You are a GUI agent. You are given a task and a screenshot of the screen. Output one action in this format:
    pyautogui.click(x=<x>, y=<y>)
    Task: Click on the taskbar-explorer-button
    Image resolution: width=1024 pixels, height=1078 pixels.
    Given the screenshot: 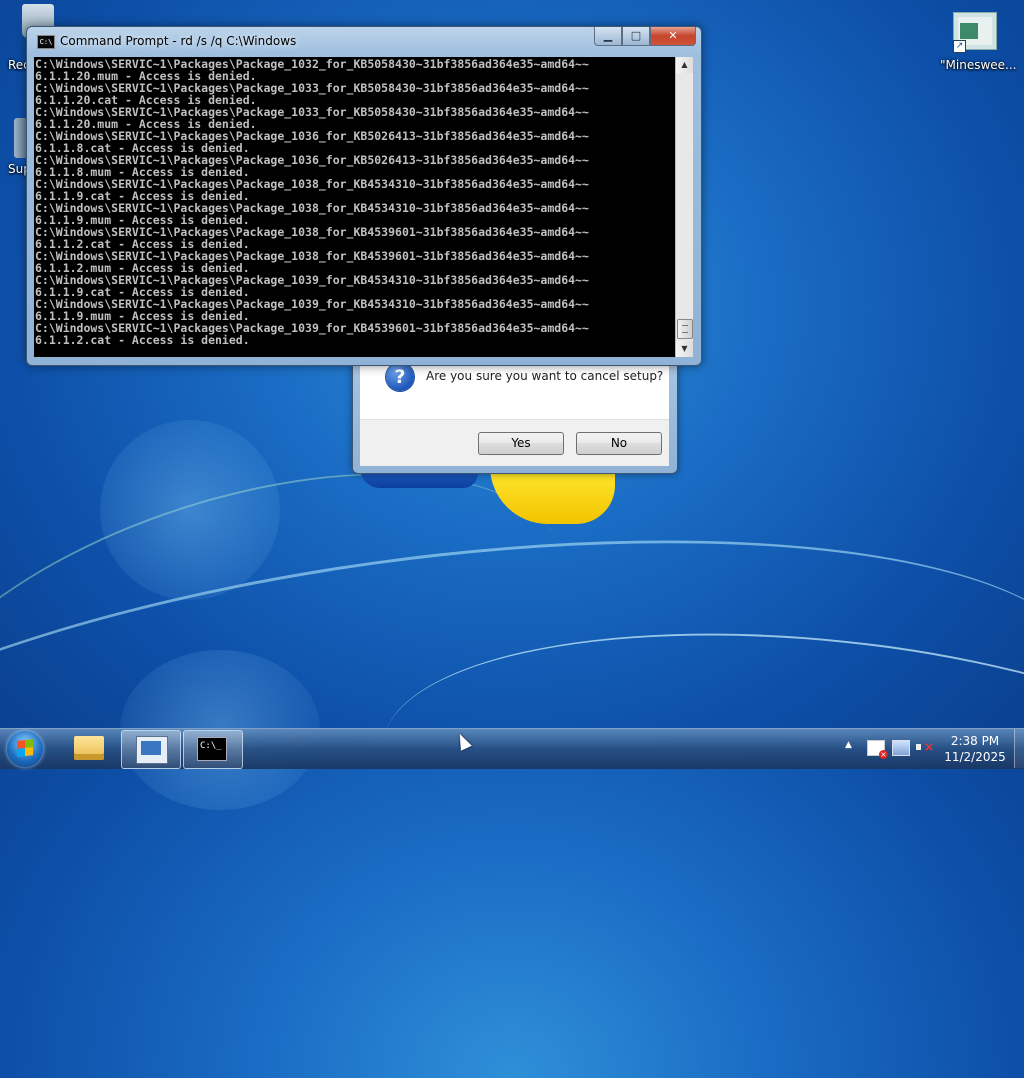 What is the action you would take?
    pyautogui.click(x=89, y=748)
    